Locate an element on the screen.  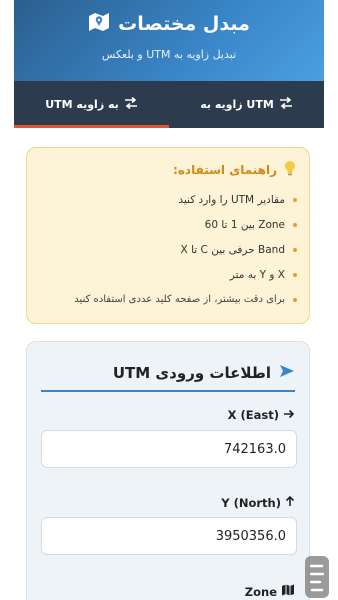
list-item-text: مقادیر UTM را وارد کنید is located at coordinates (231, 199).